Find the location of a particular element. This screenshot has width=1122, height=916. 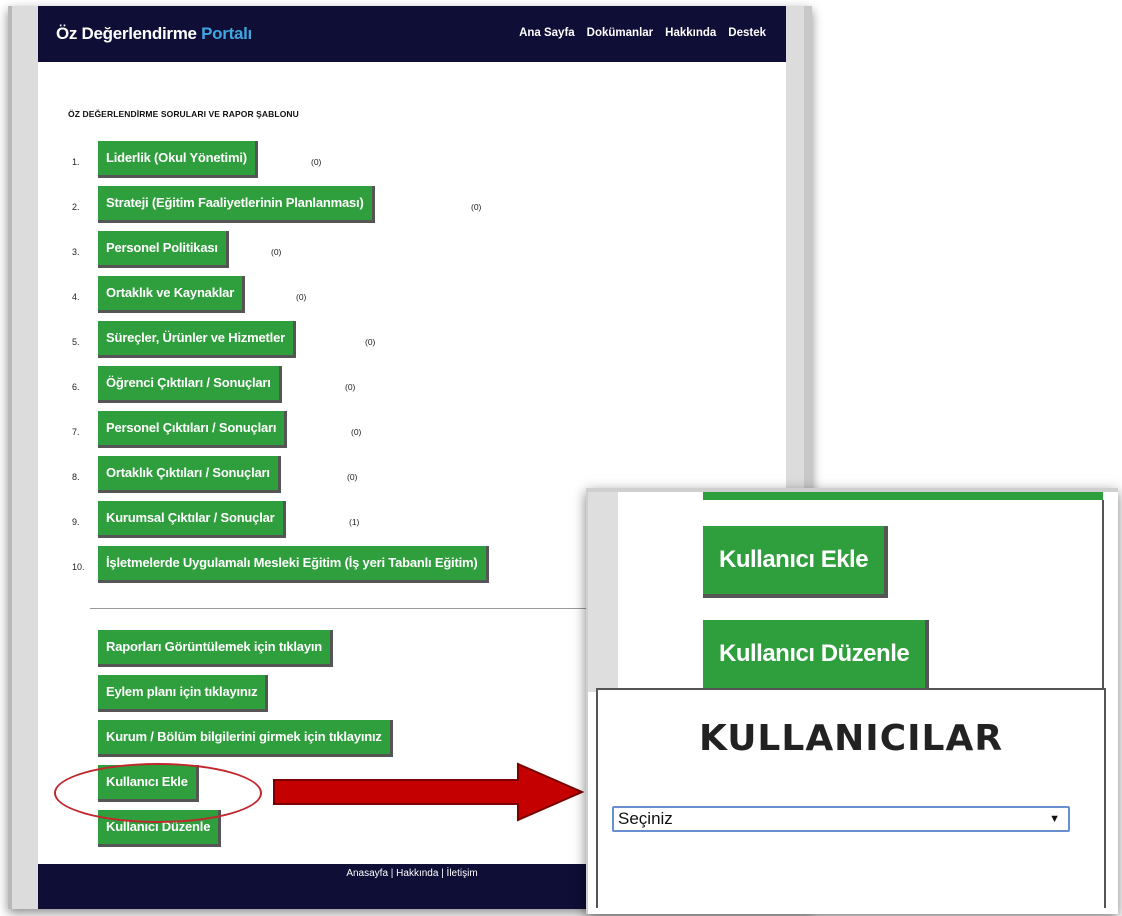

nav-hakkinda: Hakkında is located at coordinates (690, 33).